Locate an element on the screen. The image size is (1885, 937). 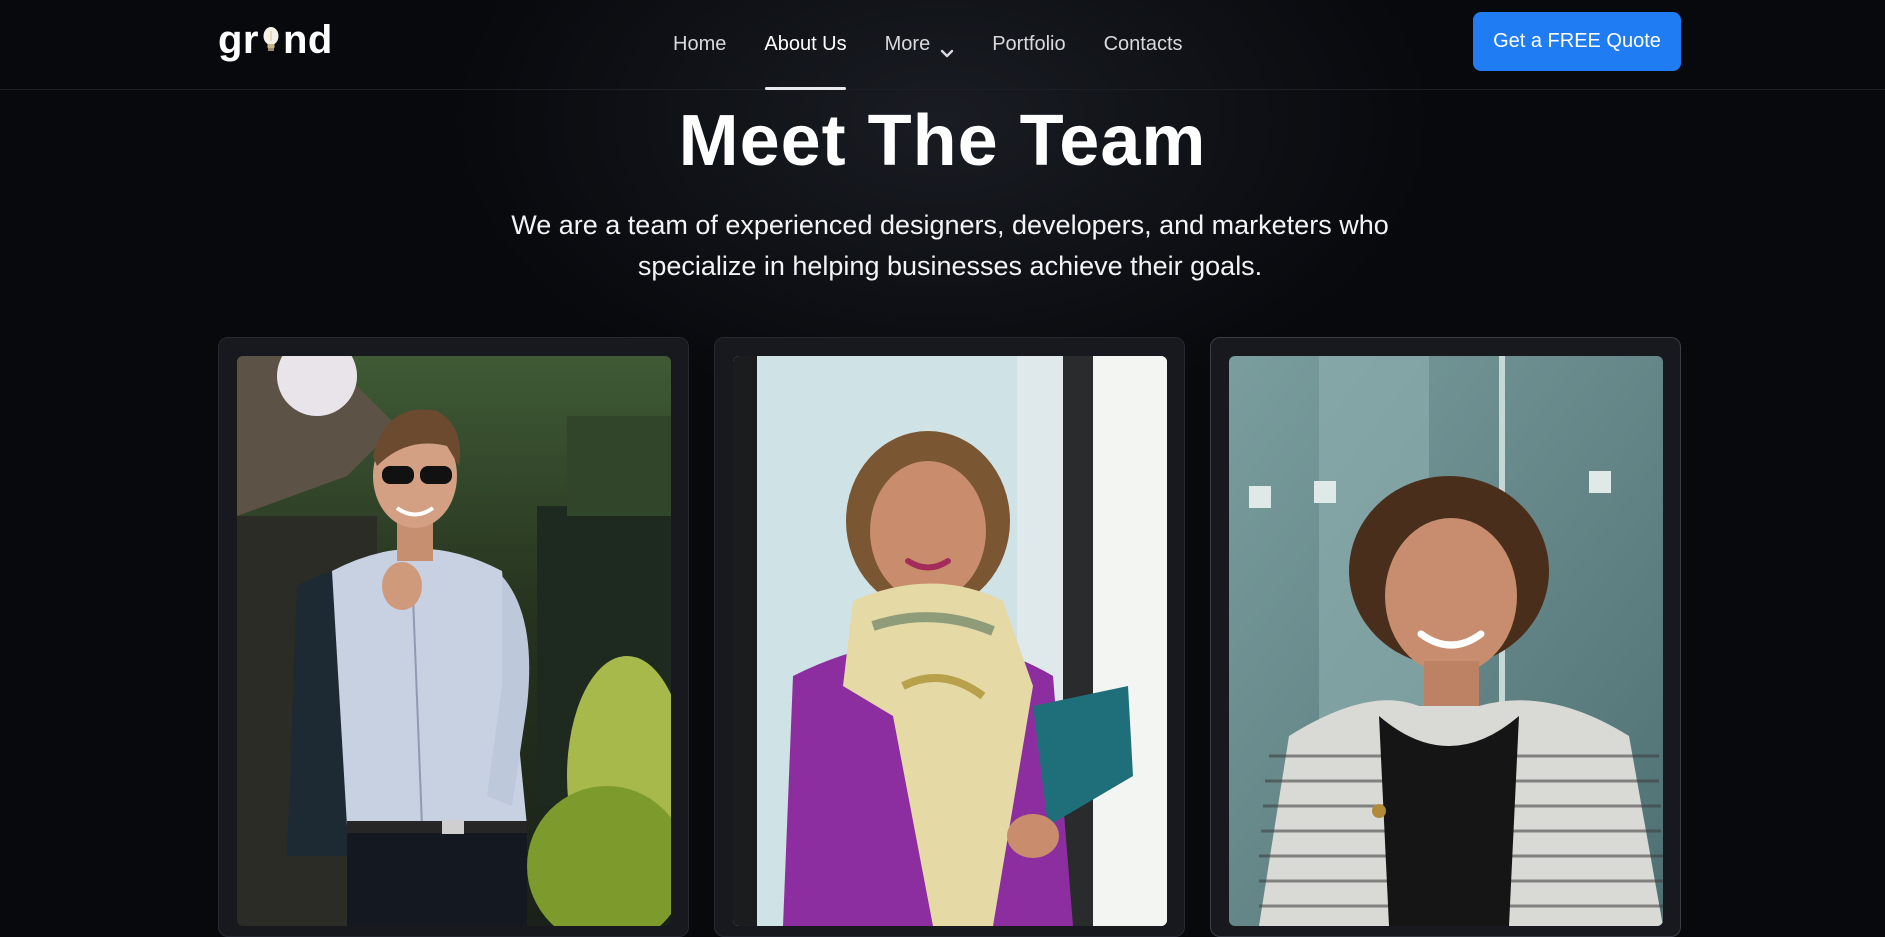
nav-item-label: About Us is located at coordinates (805, 43).